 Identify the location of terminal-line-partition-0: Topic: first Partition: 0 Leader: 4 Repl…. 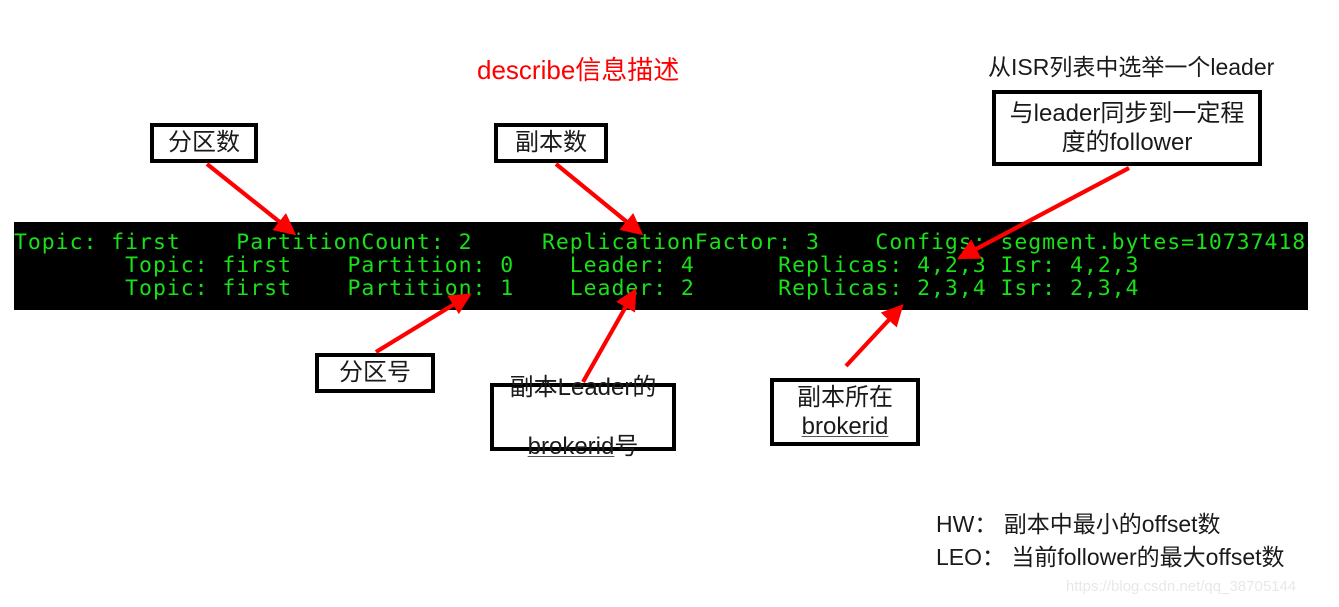
(577, 265).